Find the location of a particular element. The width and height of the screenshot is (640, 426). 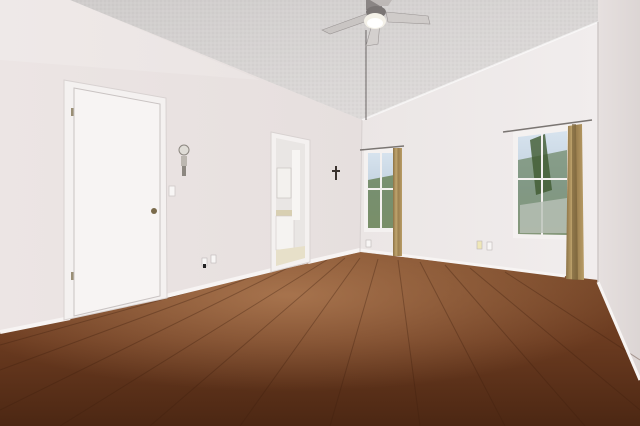

curtain-panel-left is located at coordinates (397, 202).